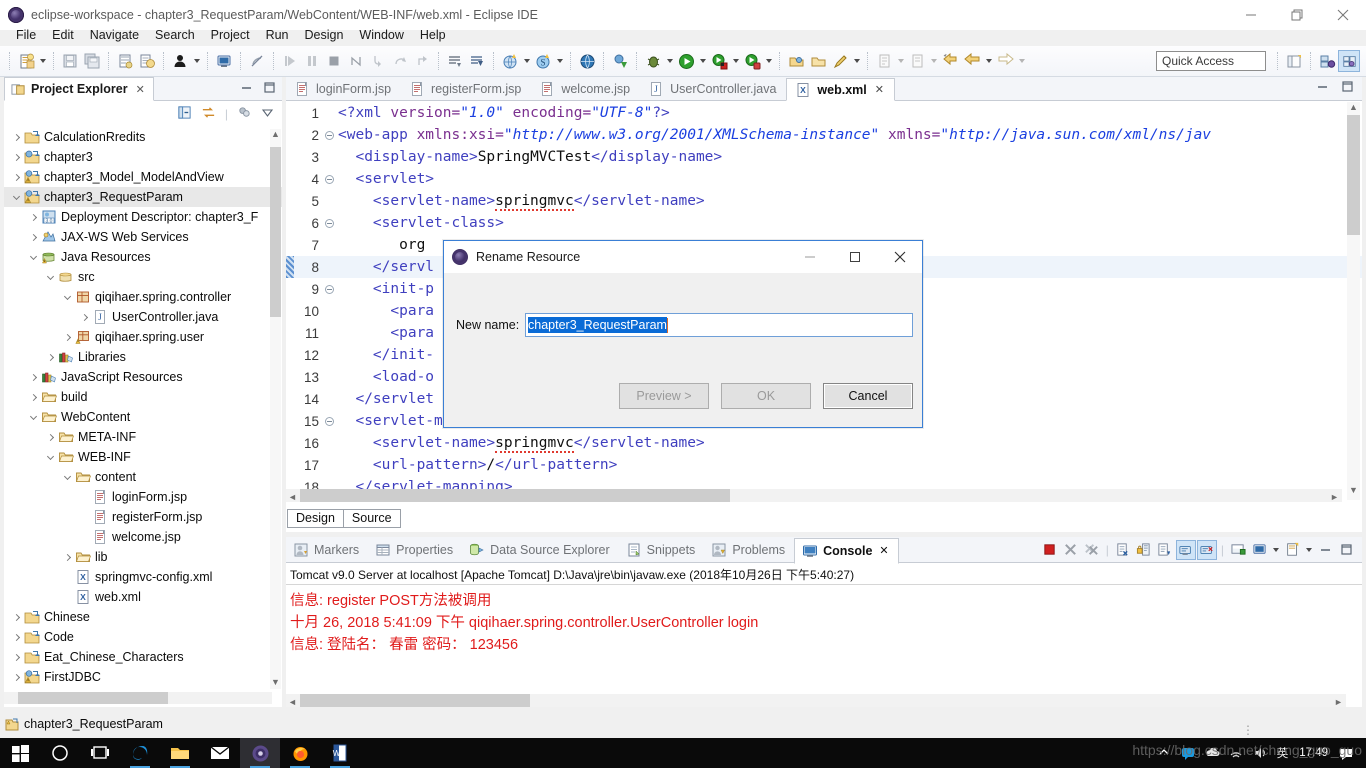  What do you see at coordinates (143, 477) in the screenshot?
I see `tree-item: content` at bounding box center [143, 477].